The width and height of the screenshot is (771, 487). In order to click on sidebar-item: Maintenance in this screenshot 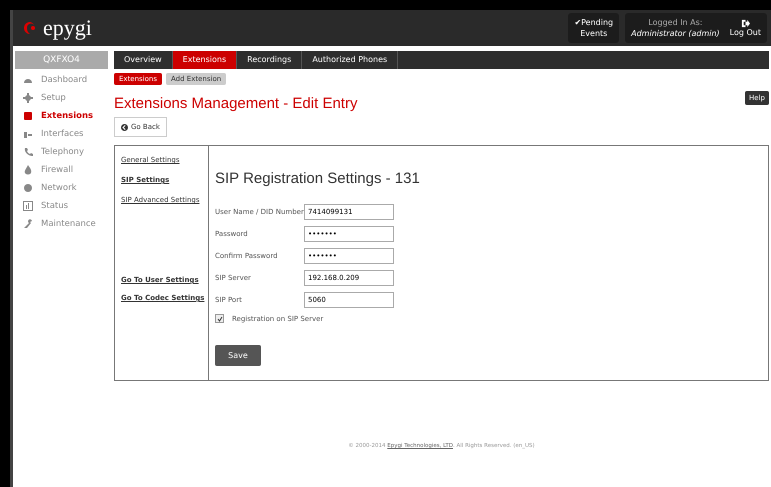, I will do `click(61, 224)`.